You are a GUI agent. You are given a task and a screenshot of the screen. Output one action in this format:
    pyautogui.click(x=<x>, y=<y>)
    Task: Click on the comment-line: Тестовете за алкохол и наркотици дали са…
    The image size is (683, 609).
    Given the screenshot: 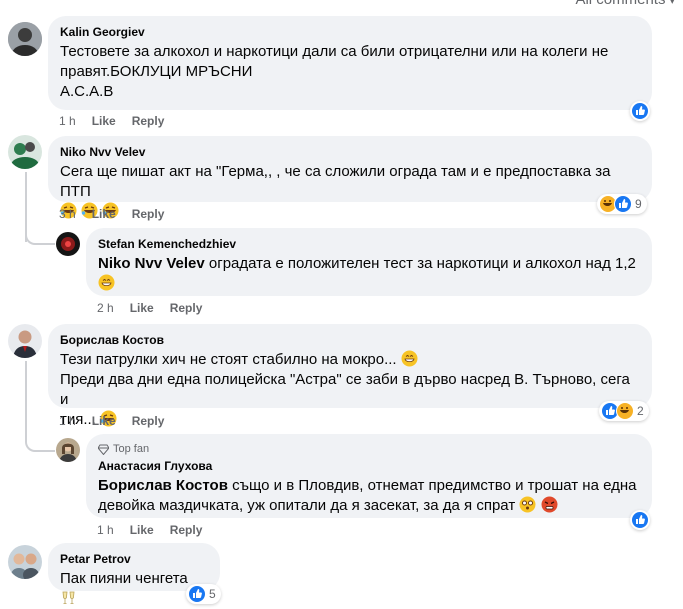 What is the action you would take?
    pyautogui.click(x=334, y=51)
    